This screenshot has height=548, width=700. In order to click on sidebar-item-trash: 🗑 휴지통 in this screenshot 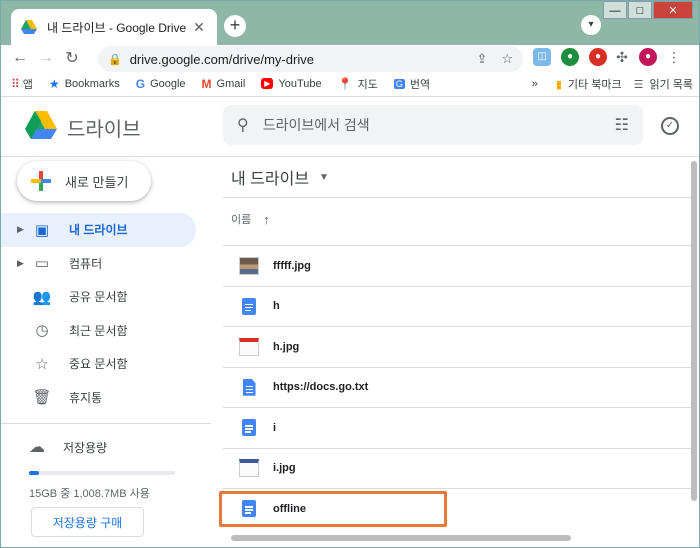, I will do `click(106, 398)`.